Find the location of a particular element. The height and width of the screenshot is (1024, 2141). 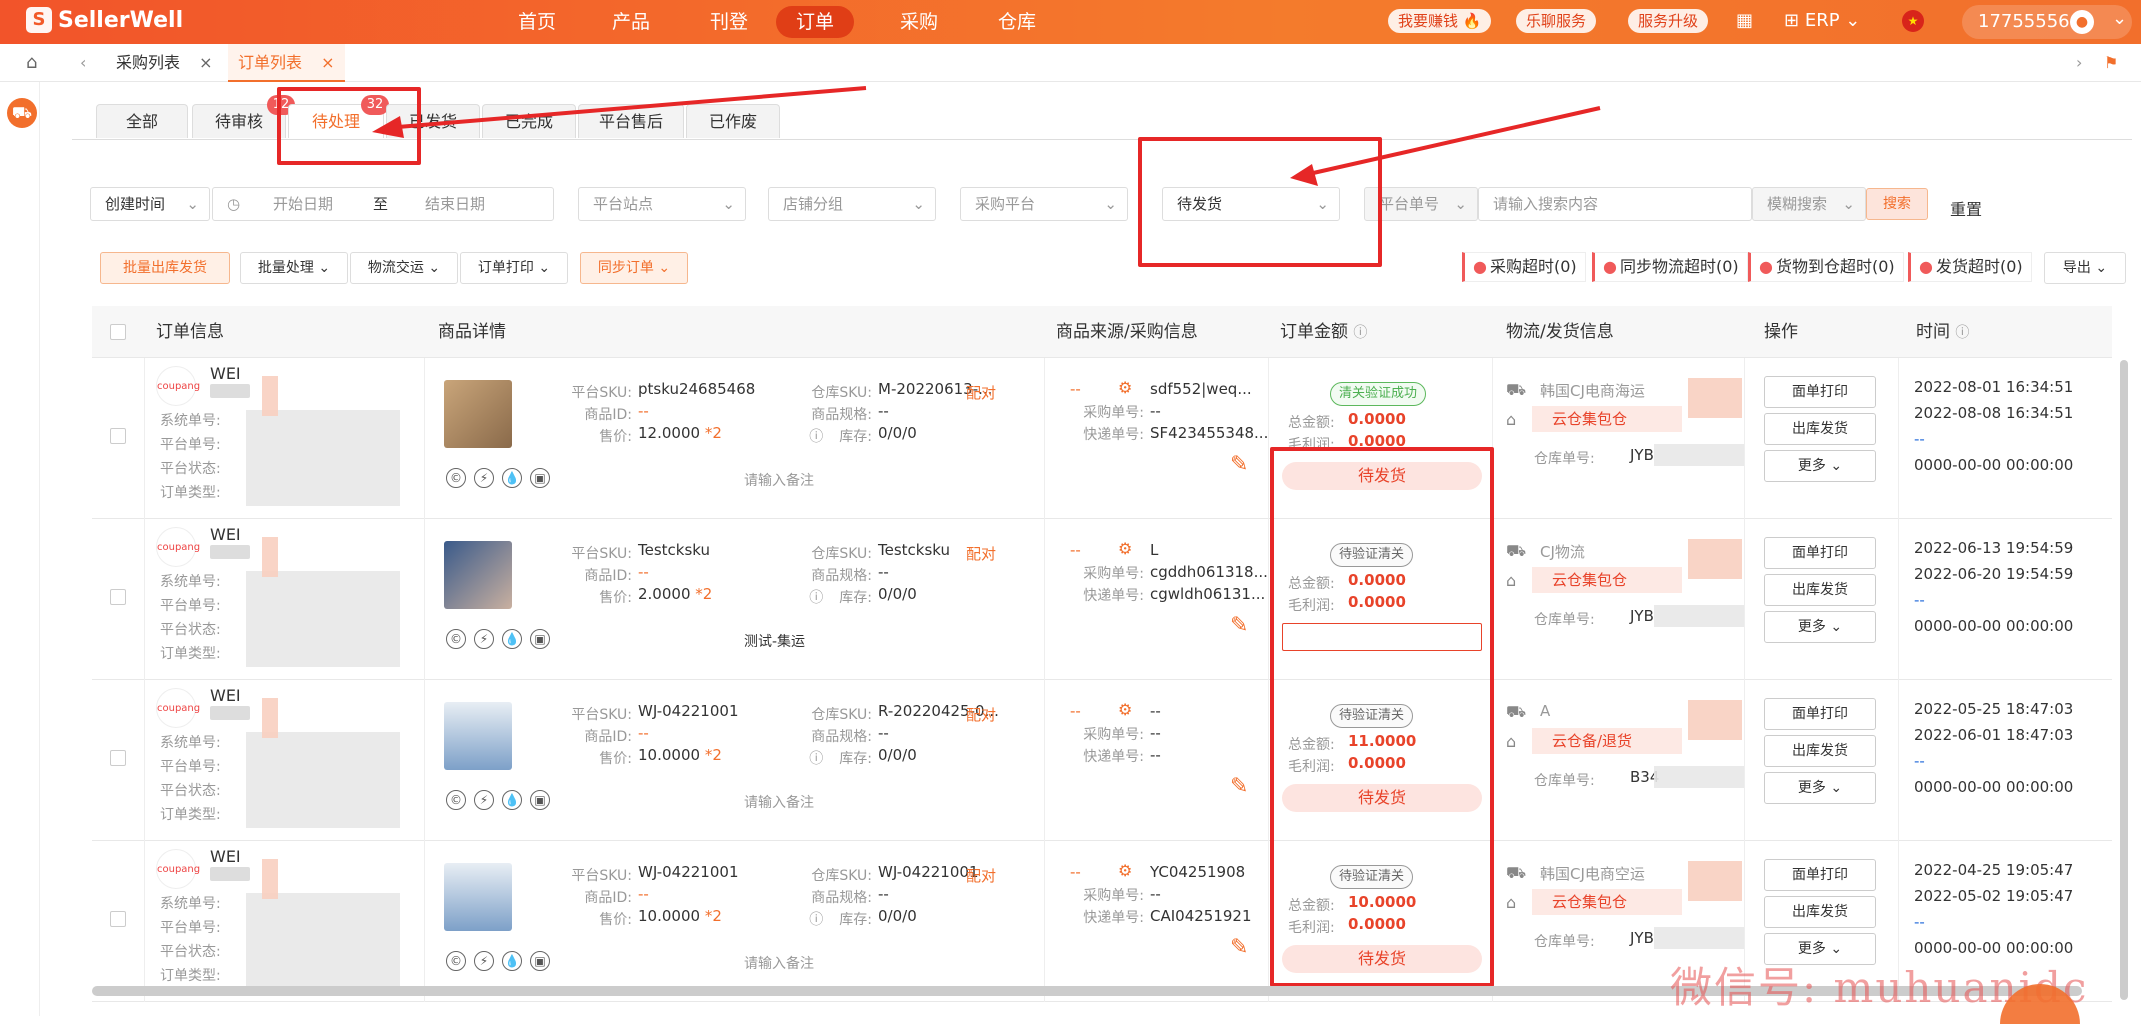

vertical-scrollbar is located at coordinates (2124, 680).